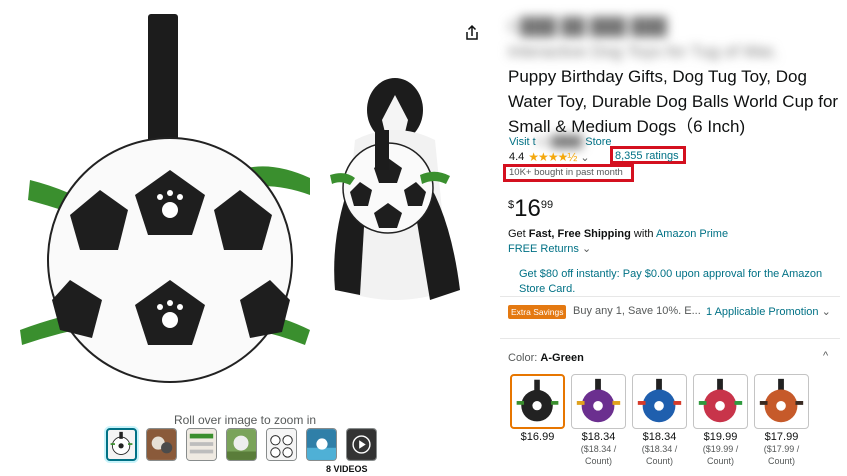 This screenshot has height=476, width=847. I want to click on swatch-unit-price: ($19.99 / Count), so click(720, 455).